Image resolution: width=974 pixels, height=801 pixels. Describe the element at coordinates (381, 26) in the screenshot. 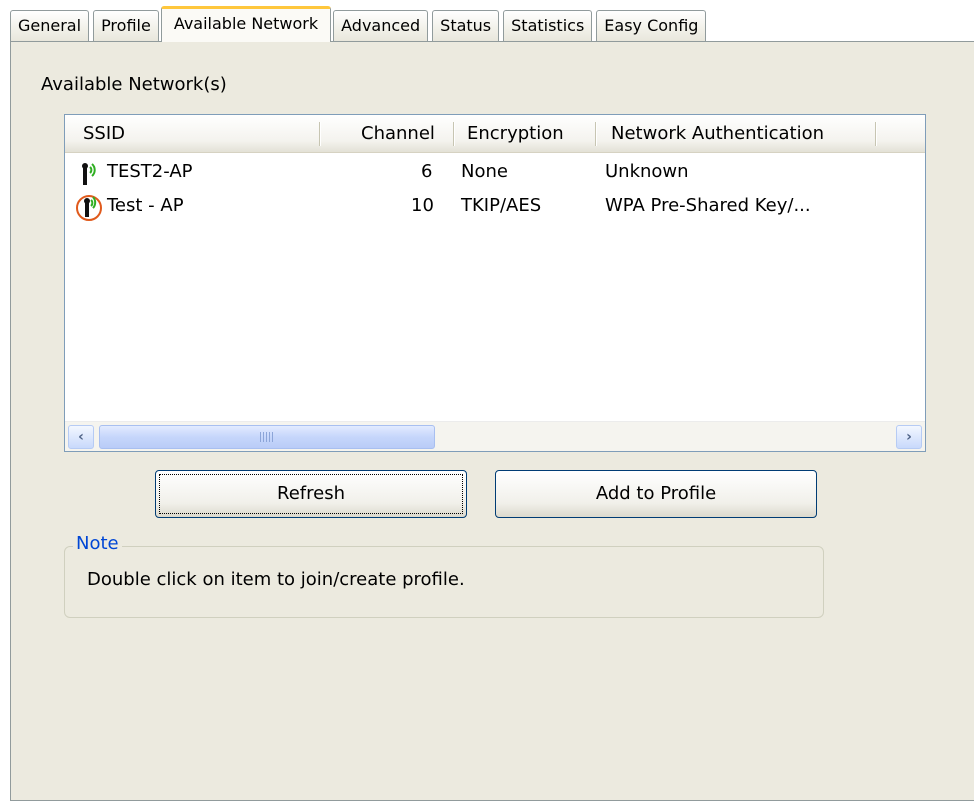

I see `tab-advanced: Advanced` at that location.